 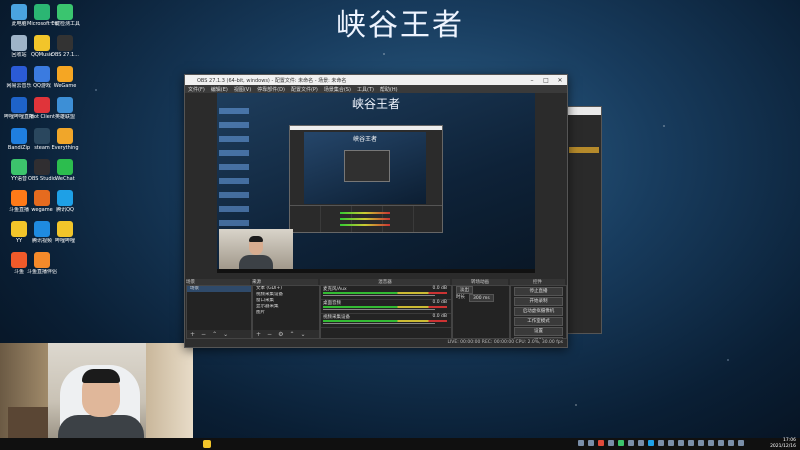 I want to click on menu-item: 停靠部件(D), so click(x=271, y=89).